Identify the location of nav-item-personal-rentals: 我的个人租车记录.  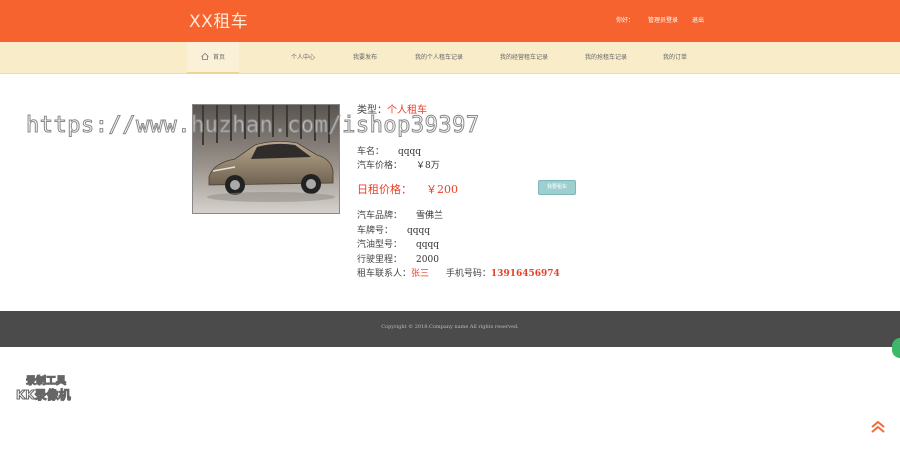
(439, 58).